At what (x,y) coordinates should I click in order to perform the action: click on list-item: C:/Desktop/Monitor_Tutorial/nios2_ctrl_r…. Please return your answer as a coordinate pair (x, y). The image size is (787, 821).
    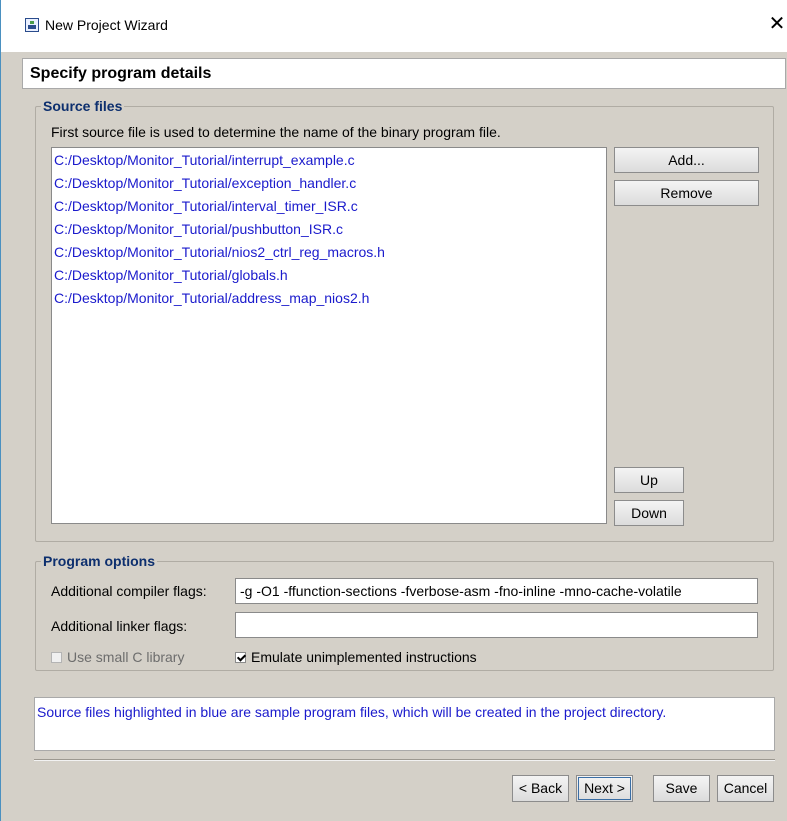
    Looking at the image, I should click on (219, 252).